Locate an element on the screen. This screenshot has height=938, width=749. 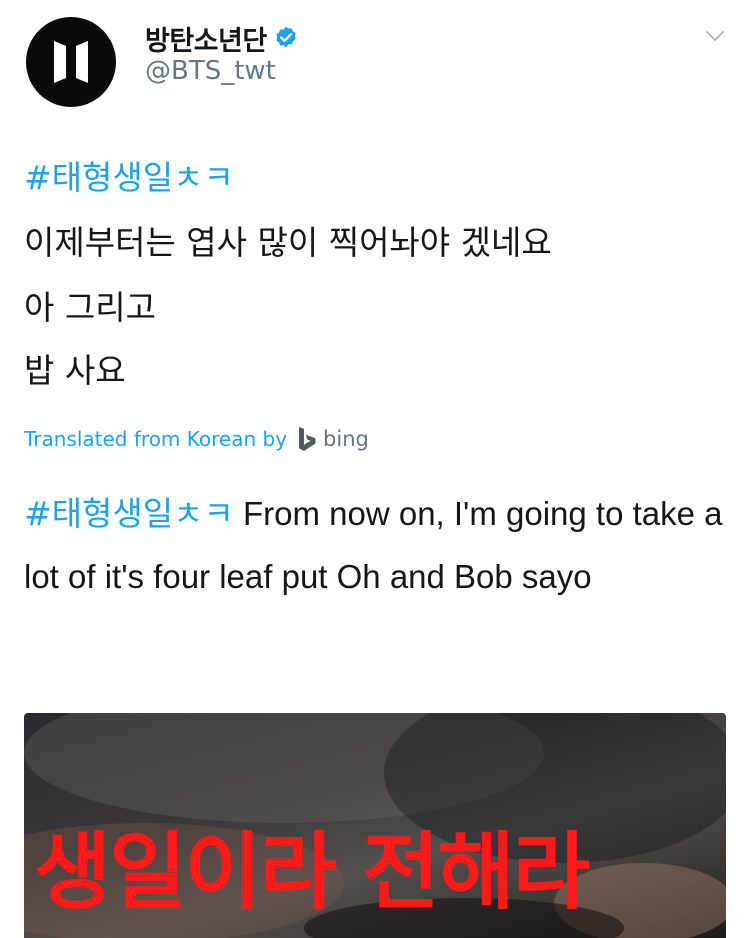
author-name-row: 방탄소년단 is located at coordinates (222, 38).